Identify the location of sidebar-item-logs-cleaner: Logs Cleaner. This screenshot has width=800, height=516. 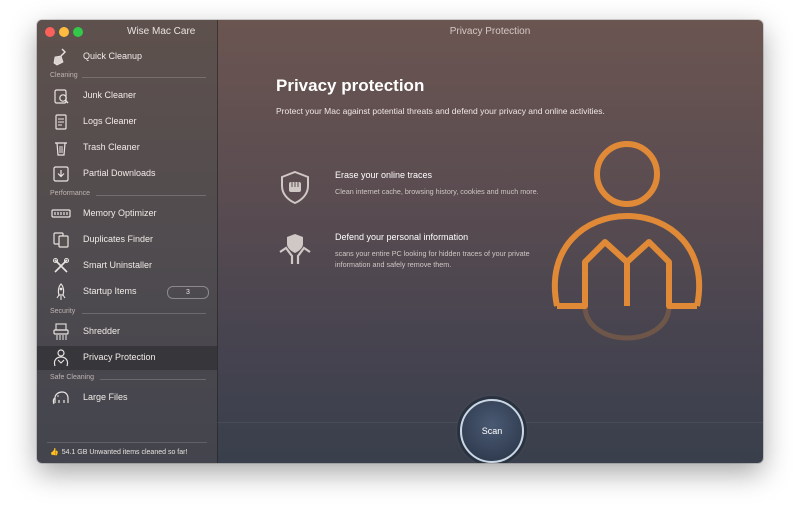
(127, 122).